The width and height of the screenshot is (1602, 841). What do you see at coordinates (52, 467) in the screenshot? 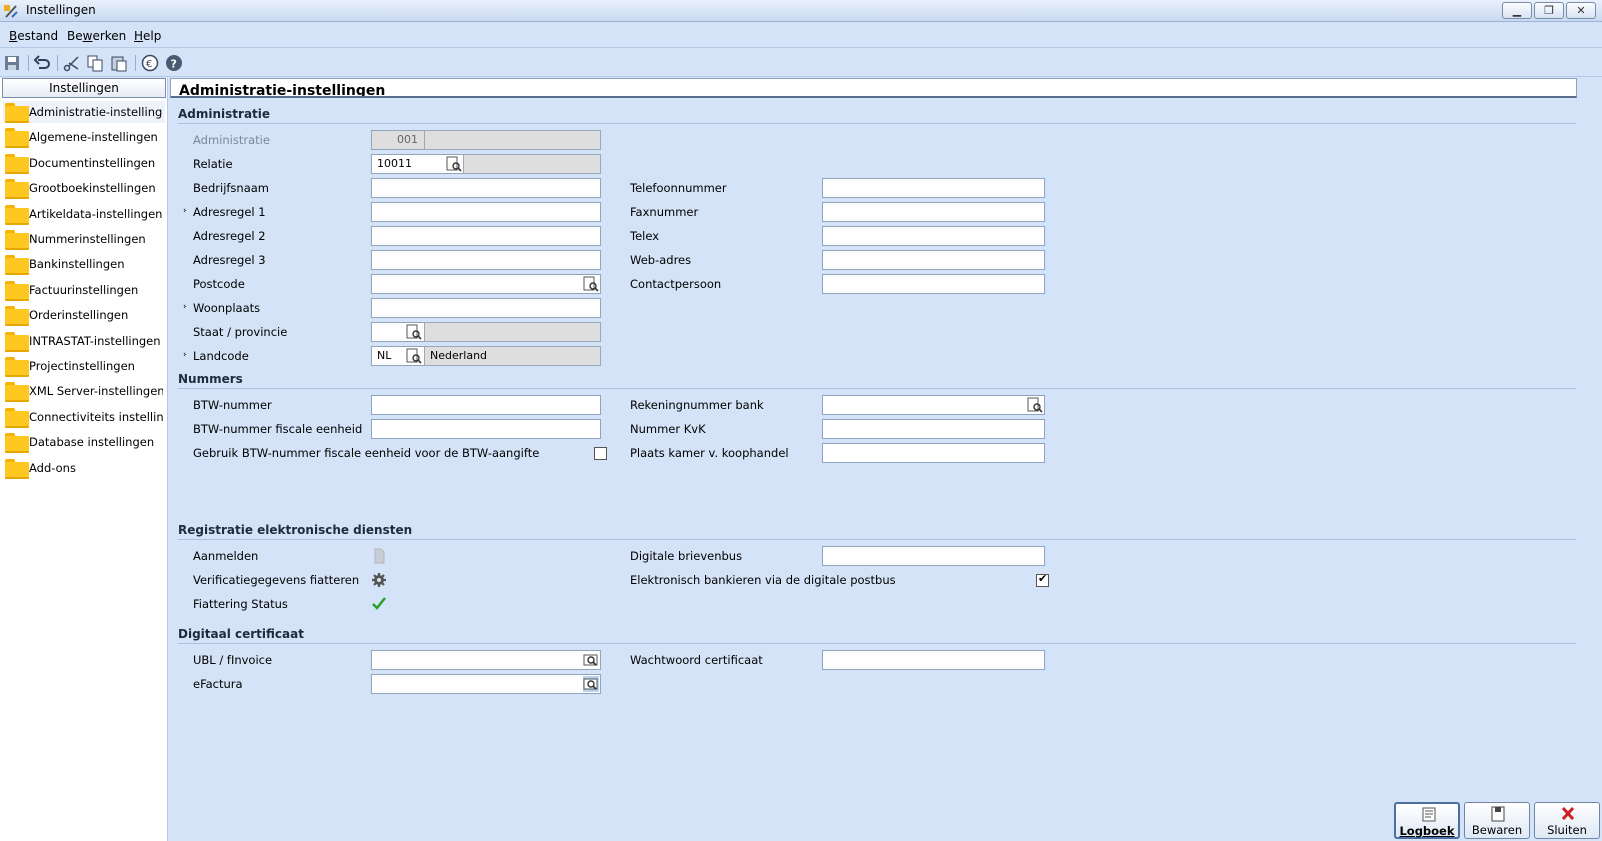
I see `sidebar-item-label: Add-ons` at bounding box center [52, 467].